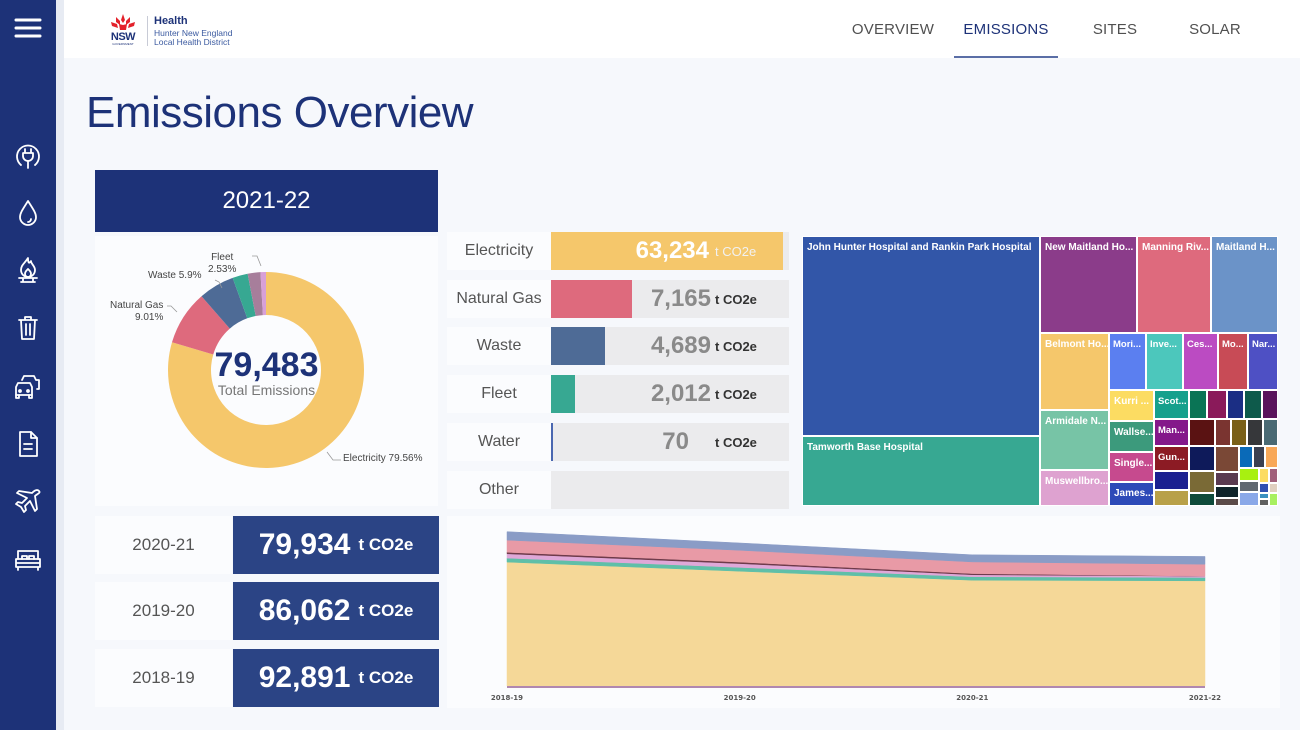 The image size is (1300, 730). What do you see at coordinates (222, 264) in the screenshot?
I see `donut-label-fleet: Fleet 2.53%` at bounding box center [222, 264].